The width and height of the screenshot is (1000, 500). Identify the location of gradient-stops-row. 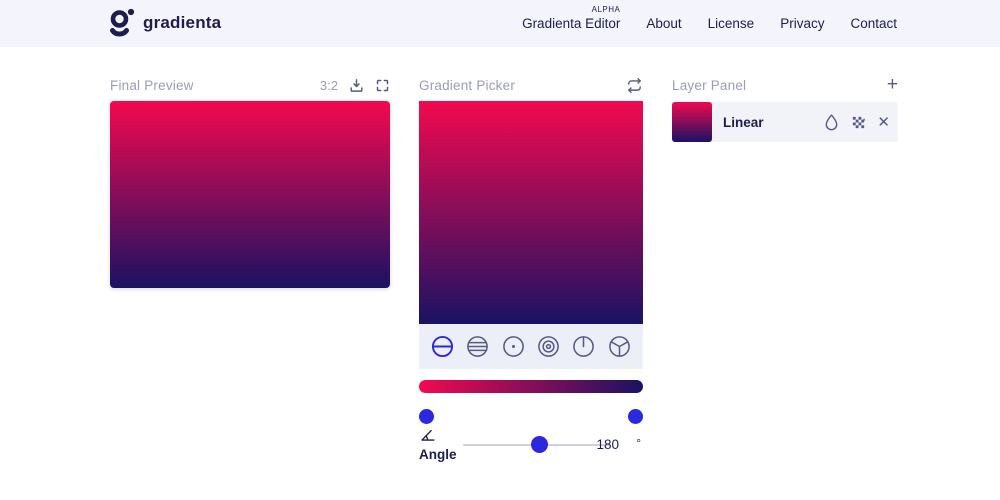
(531, 416).